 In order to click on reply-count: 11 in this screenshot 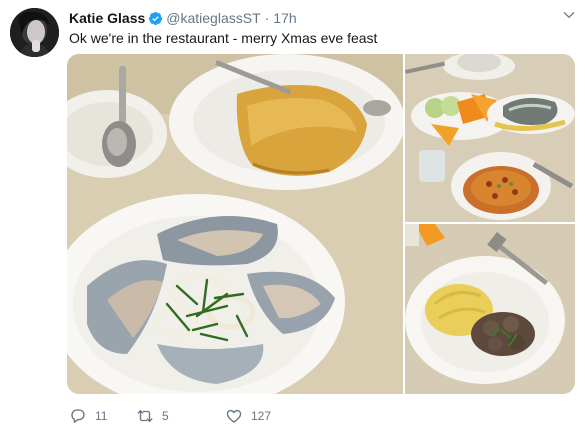, I will do `click(101, 416)`.